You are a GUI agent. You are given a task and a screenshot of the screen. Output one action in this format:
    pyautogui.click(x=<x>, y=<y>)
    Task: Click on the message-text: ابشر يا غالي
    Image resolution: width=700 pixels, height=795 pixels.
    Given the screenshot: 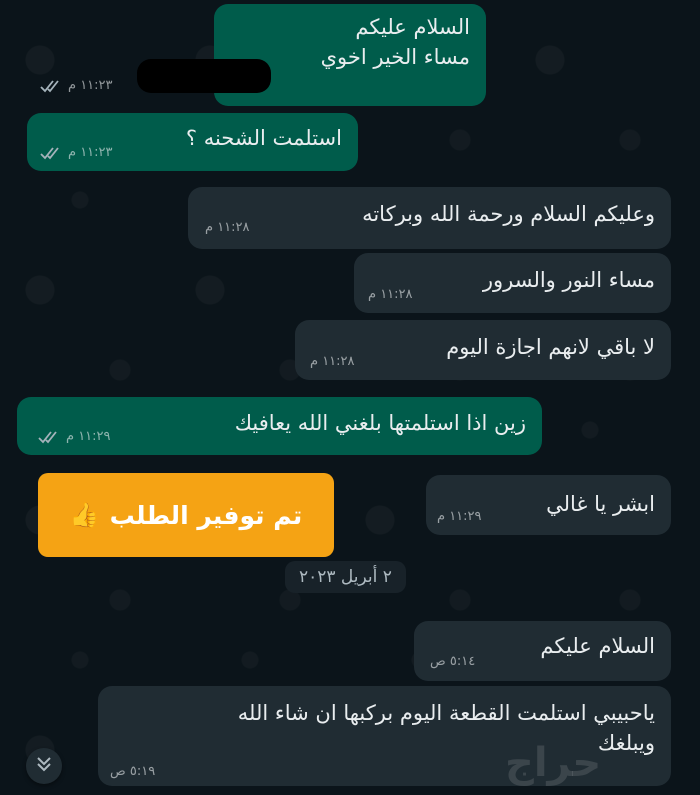 What is the action you would take?
    pyautogui.click(x=600, y=504)
    